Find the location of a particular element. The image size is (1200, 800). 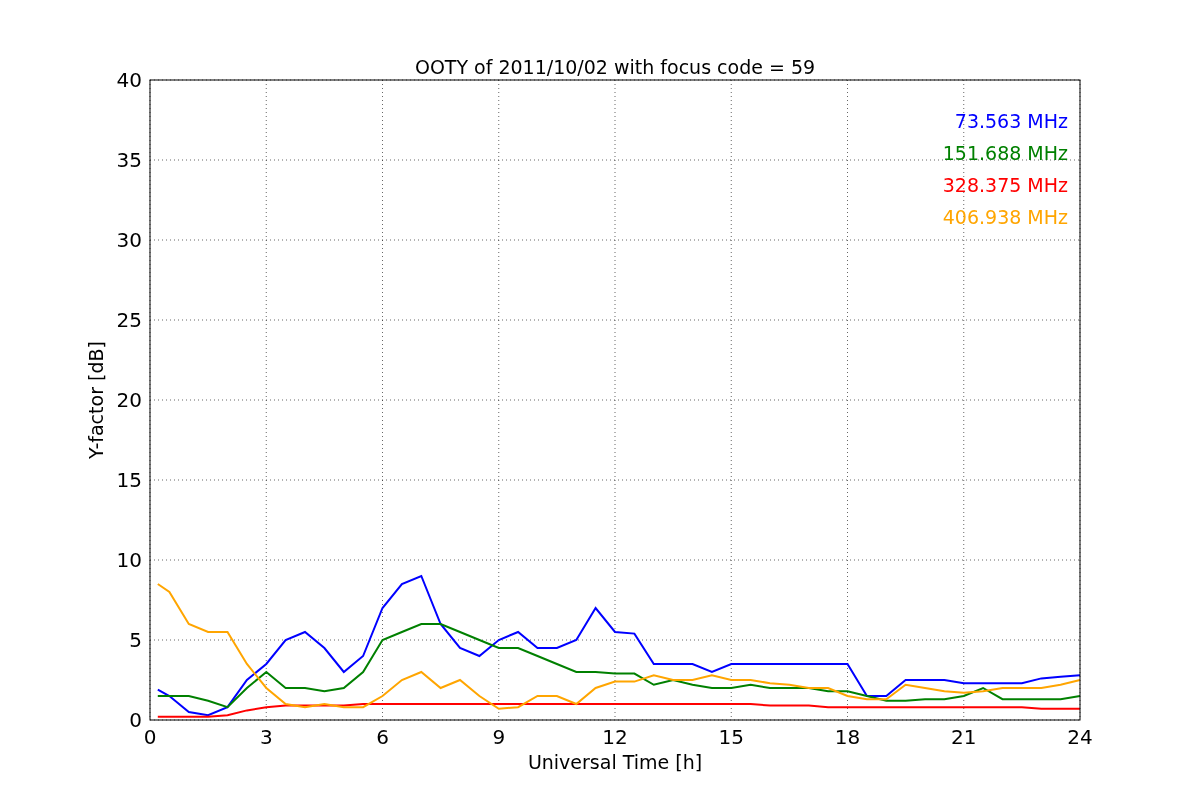

y-tick-label: 5 is located at coordinates (135, 640).